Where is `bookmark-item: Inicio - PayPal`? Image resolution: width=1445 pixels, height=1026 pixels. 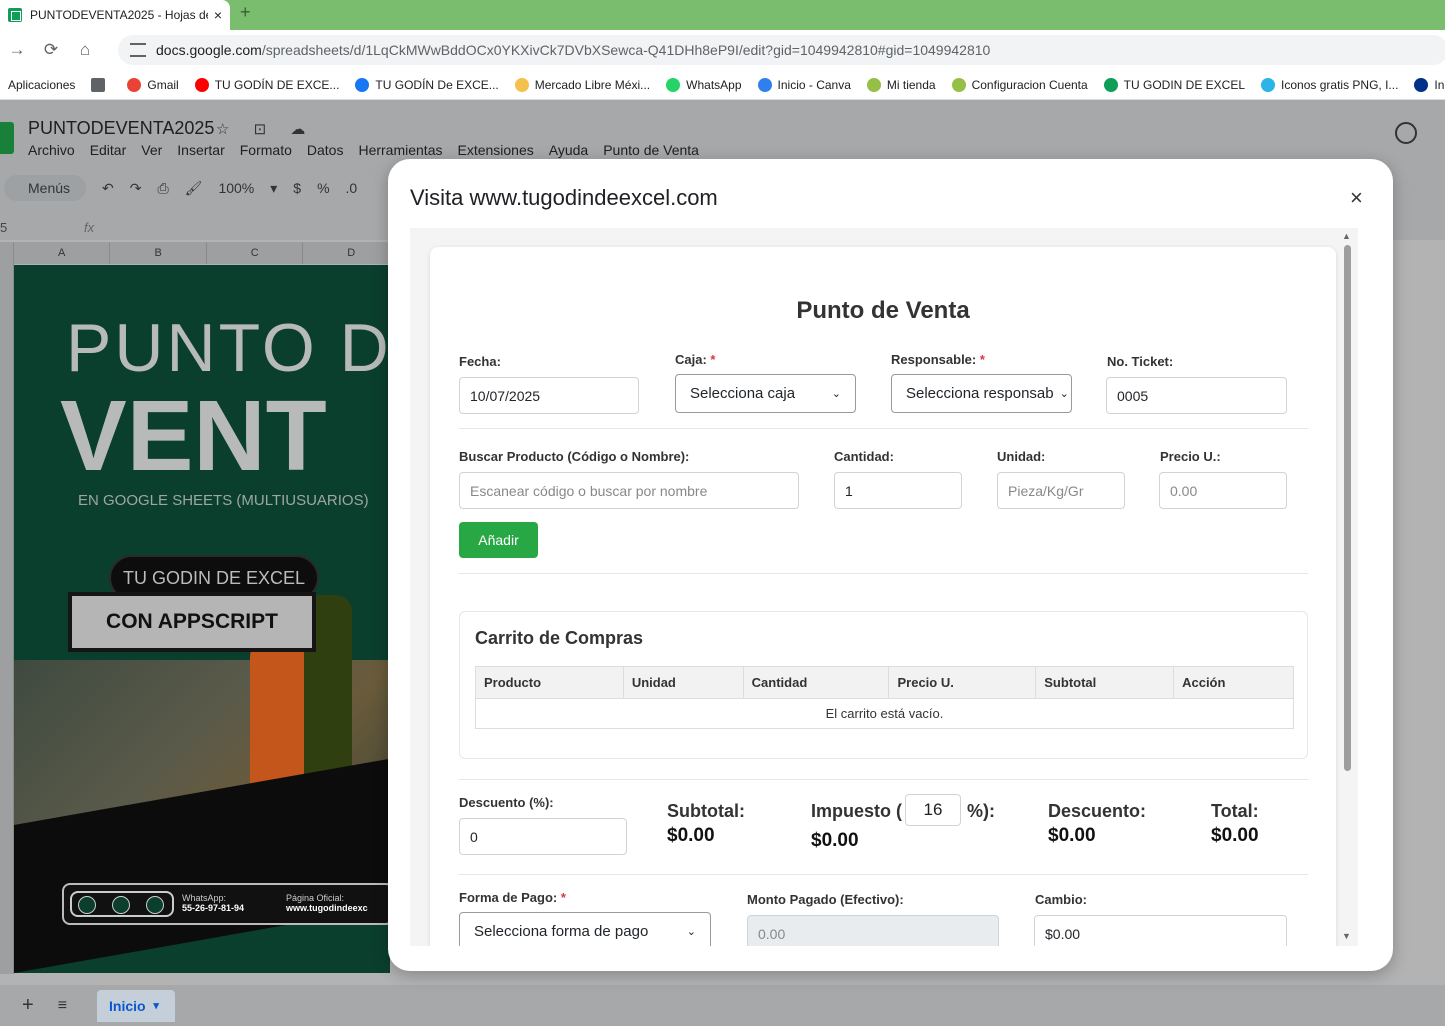 bookmark-item: Inicio - PayPal is located at coordinates (1429, 84).